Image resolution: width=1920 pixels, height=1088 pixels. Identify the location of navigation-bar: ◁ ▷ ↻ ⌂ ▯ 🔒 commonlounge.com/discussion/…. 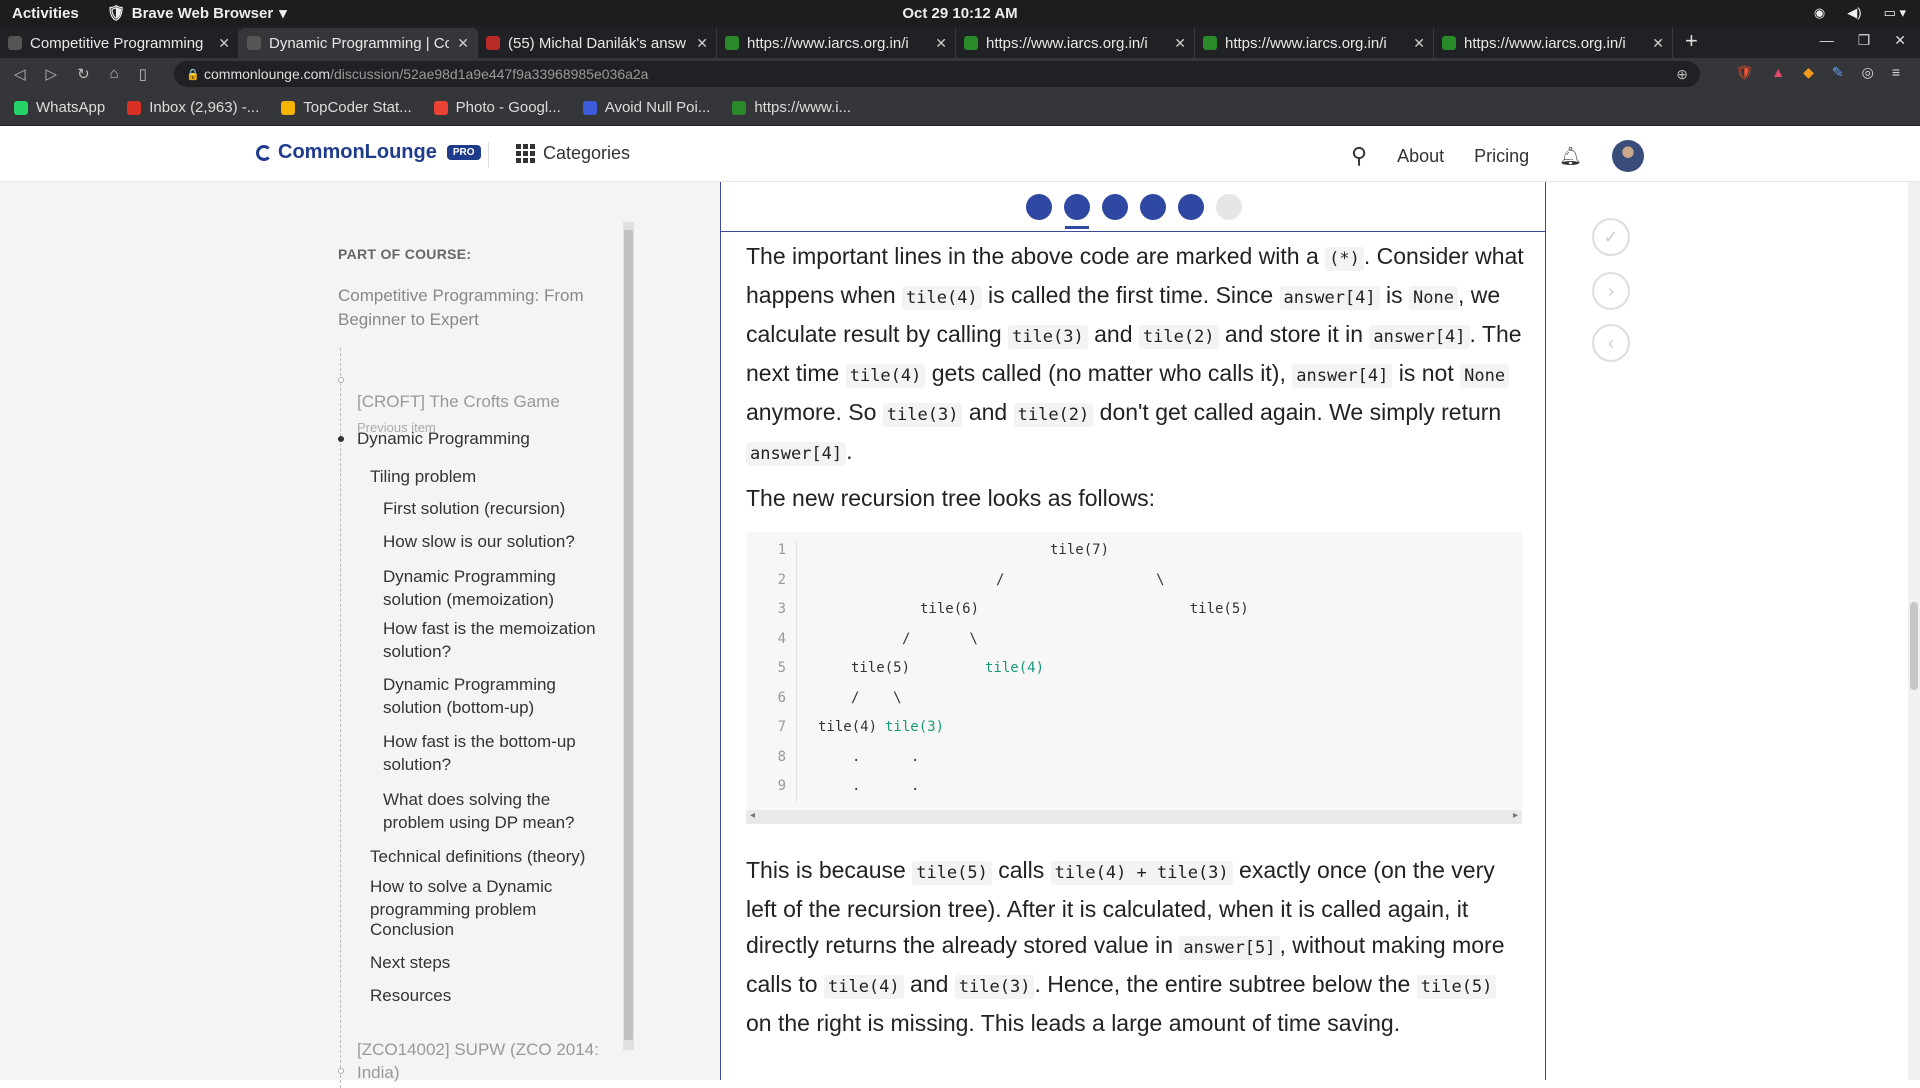
(960, 74).